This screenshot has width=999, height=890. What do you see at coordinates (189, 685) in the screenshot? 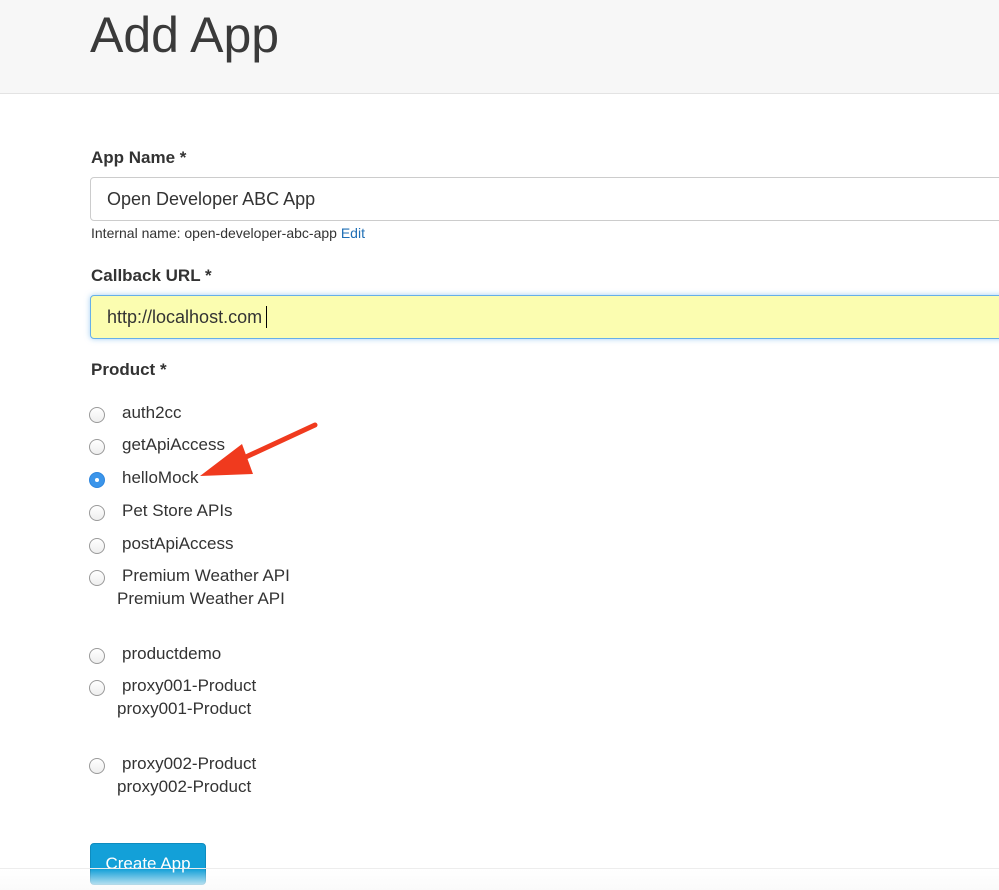
I see `product-option-label: proxy001-Product` at bounding box center [189, 685].